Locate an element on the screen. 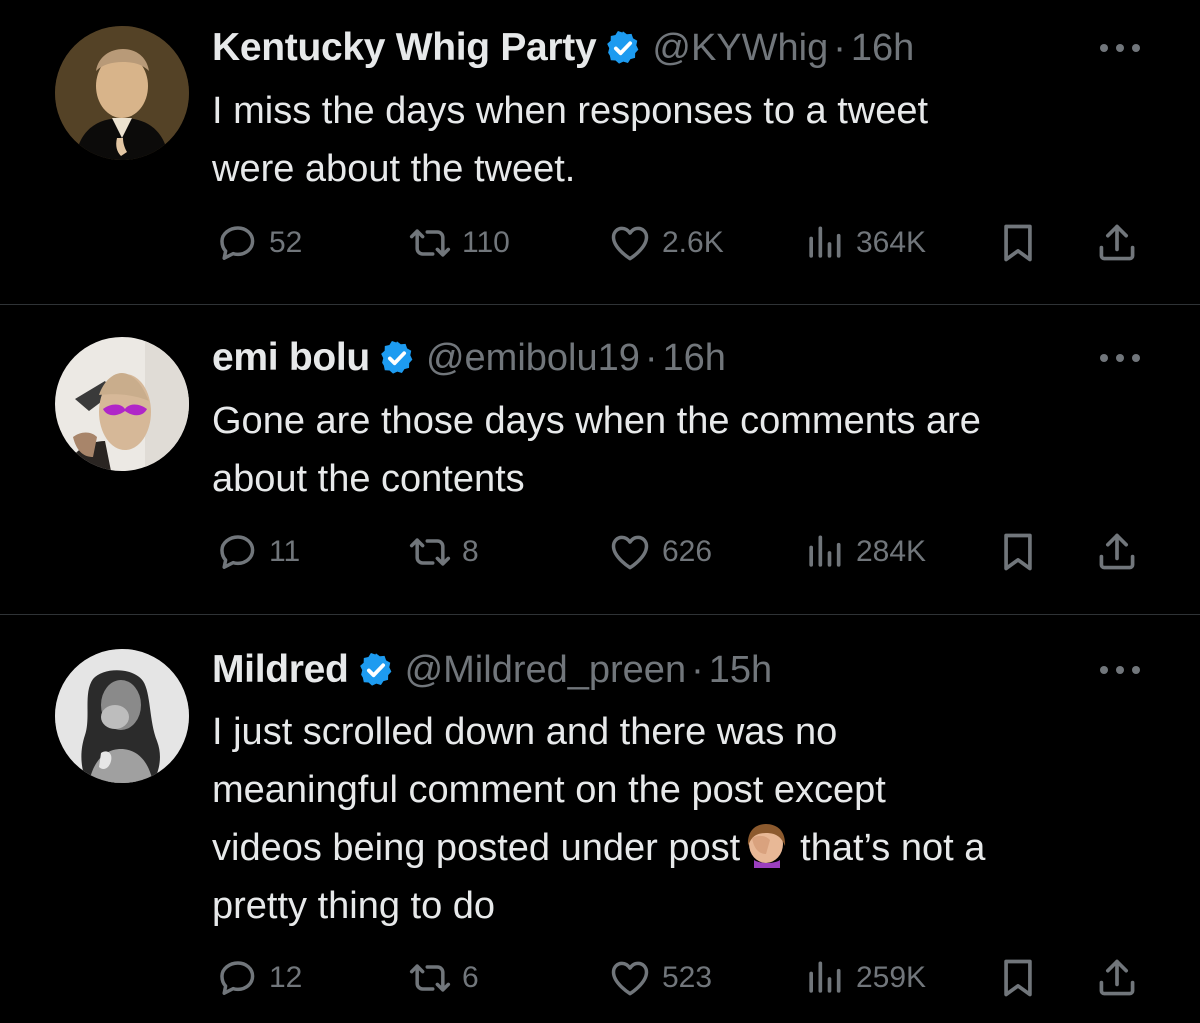 Image resolution: width=1200 pixels, height=1023 pixels. retweet-button: 8 is located at coordinates (443, 552).